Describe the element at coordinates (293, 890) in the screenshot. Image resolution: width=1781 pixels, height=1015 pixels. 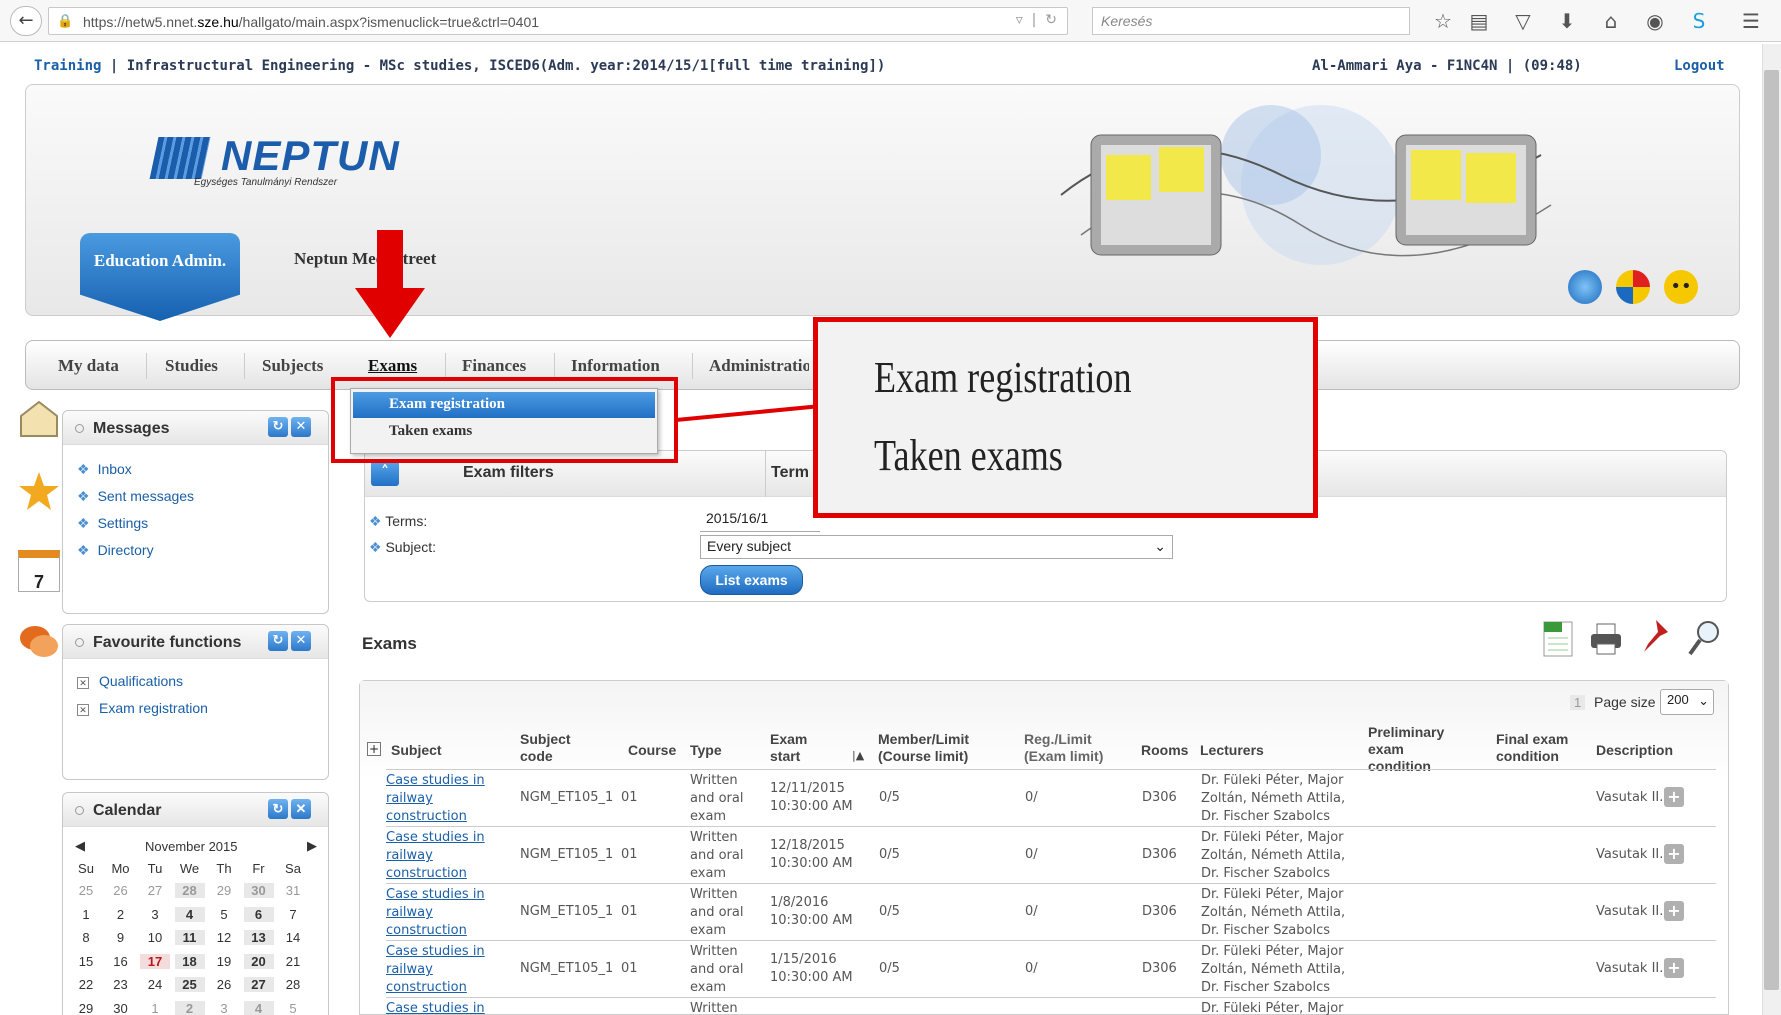
I see `calendar-day: 31` at that location.